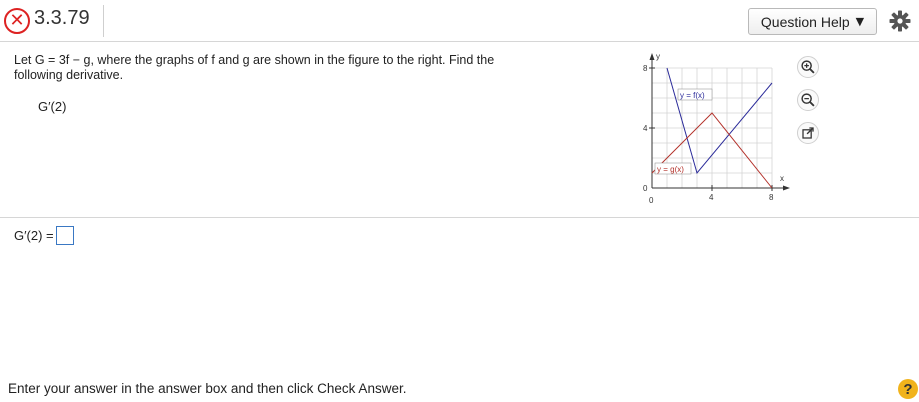 This screenshot has height=402, width=919. I want to click on problem-number: 3.3.79, so click(62, 18).